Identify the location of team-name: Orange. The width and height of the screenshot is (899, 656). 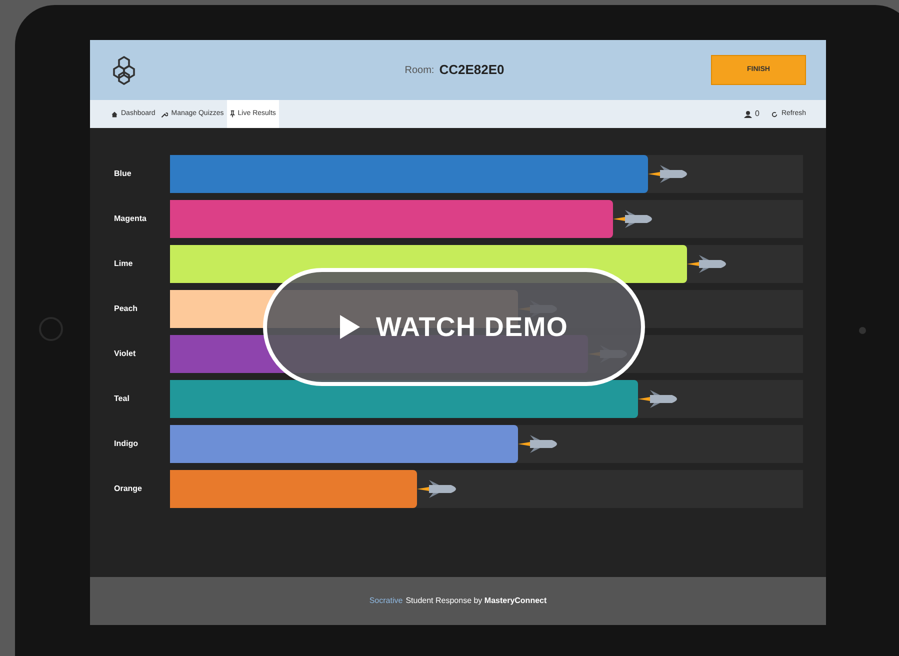
(129, 489).